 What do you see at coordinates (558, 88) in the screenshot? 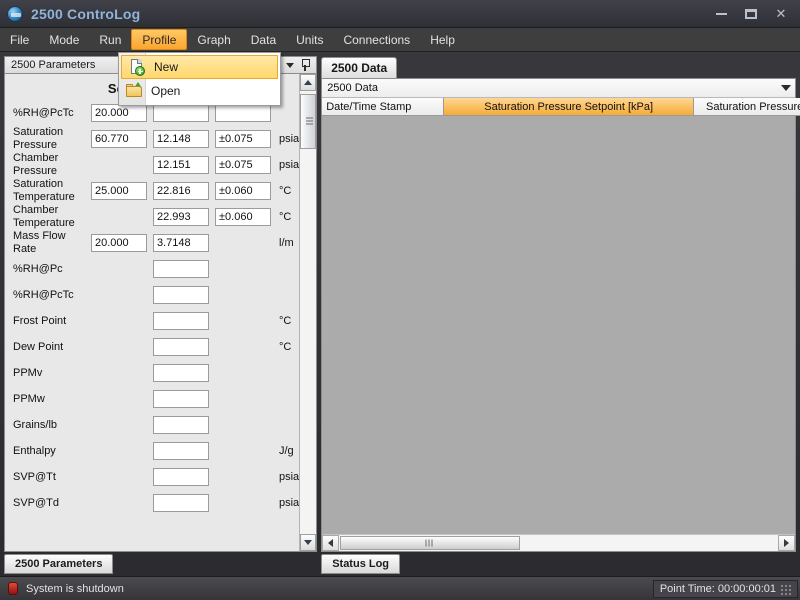
I see `dataset-selector: 2500 Data` at bounding box center [558, 88].